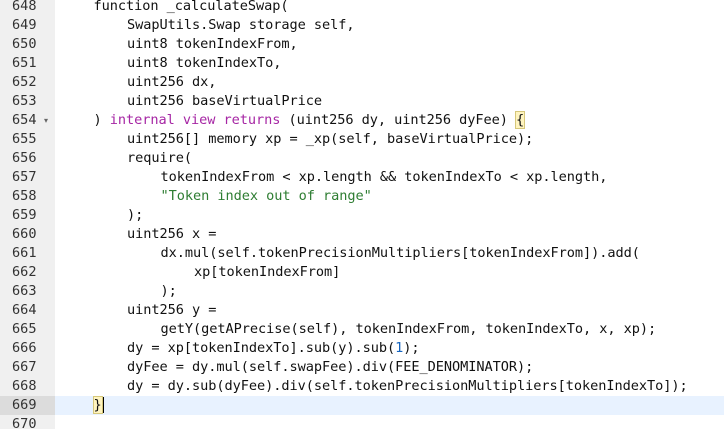 The image size is (724, 429). I want to click on line-number: 670, so click(27, 422).